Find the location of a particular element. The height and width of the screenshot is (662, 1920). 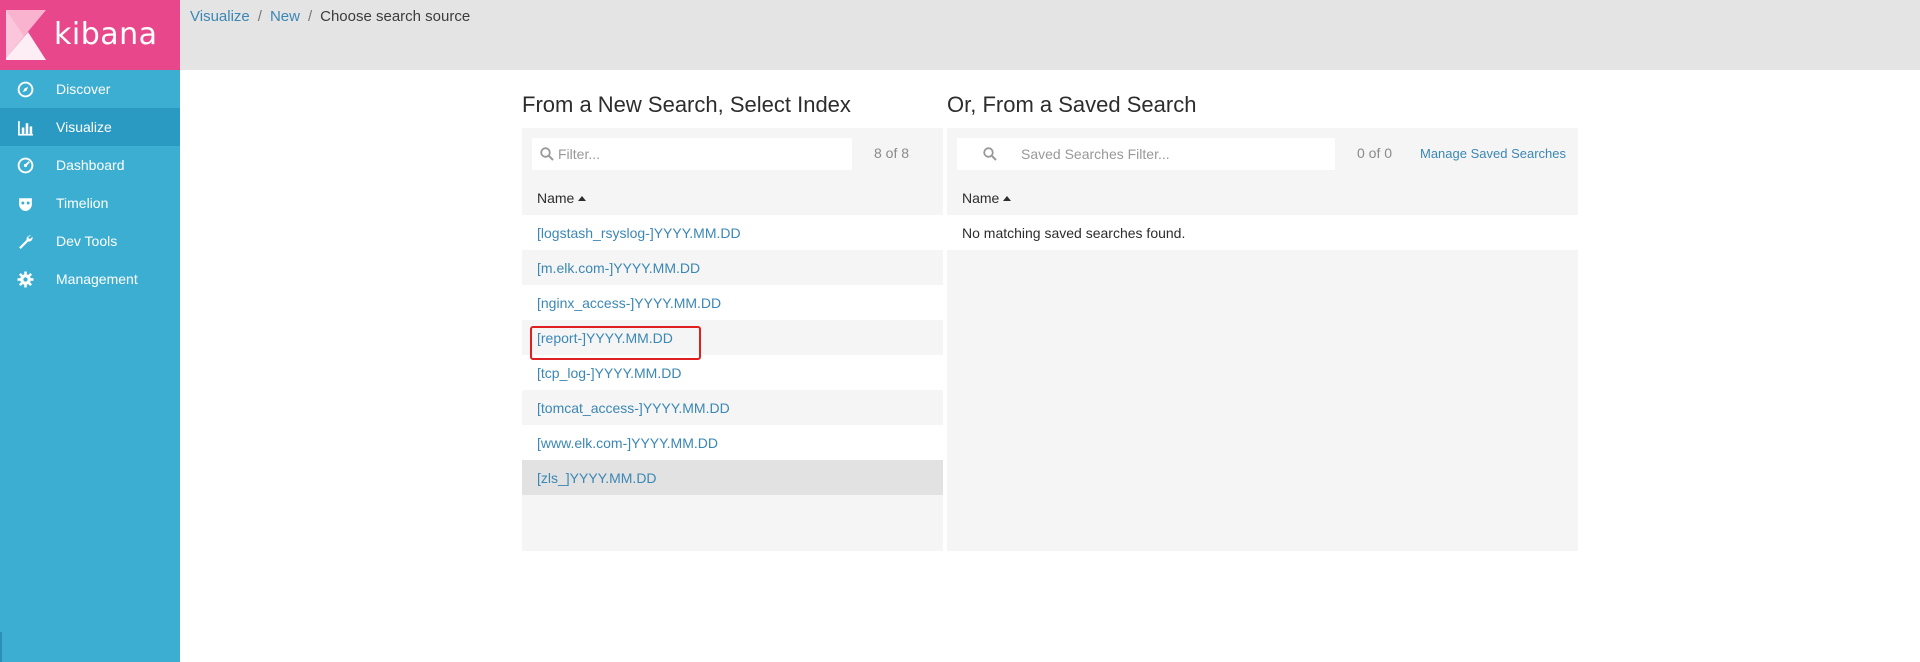

index-pattern-link: [m.elk.com-]YYYY.MM.DD is located at coordinates (618, 268).